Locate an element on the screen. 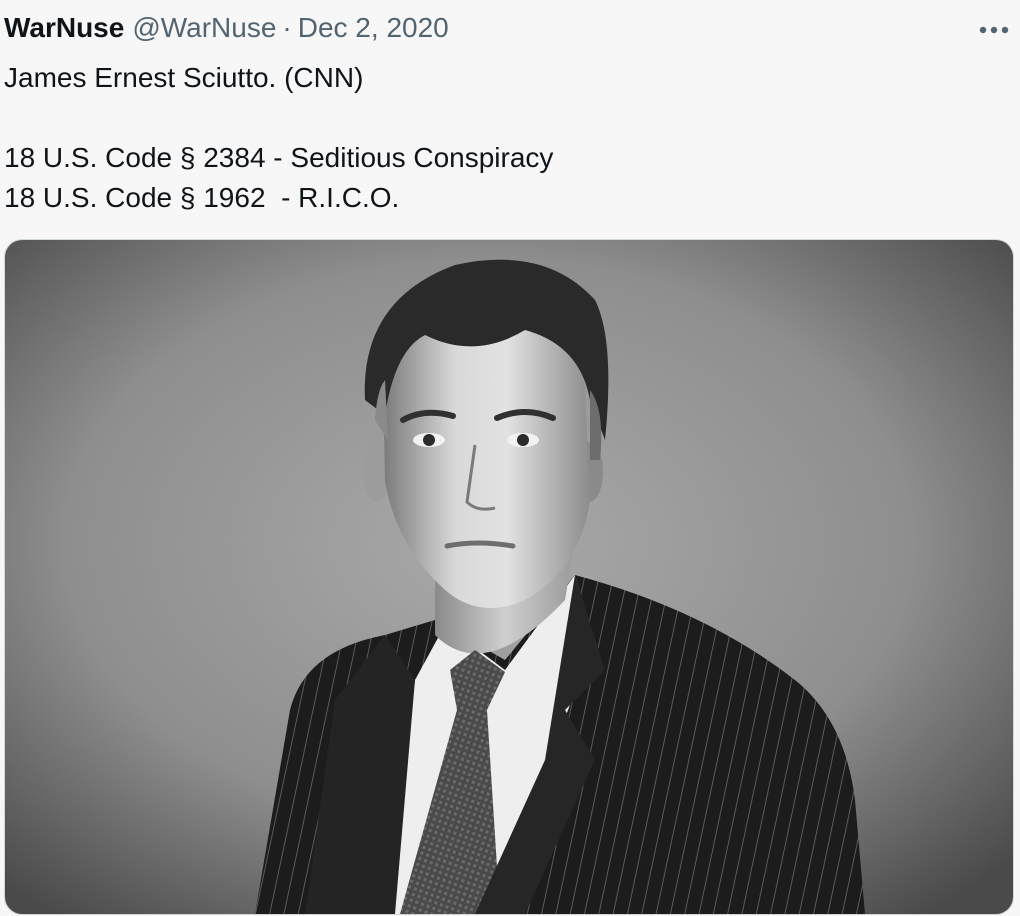 Image resolution: width=1020 pixels, height=916 pixels. author-display-name: WarNuse is located at coordinates (64, 28).